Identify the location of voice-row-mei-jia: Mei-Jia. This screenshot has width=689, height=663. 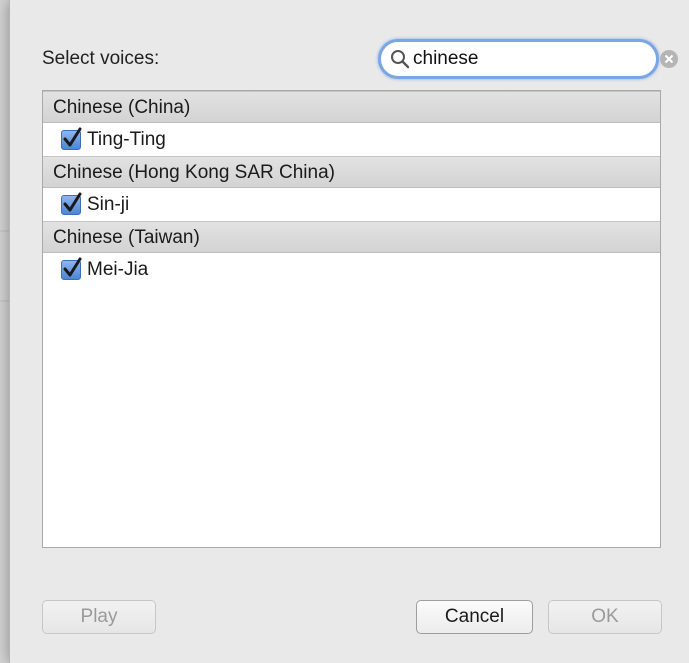
(351, 269).